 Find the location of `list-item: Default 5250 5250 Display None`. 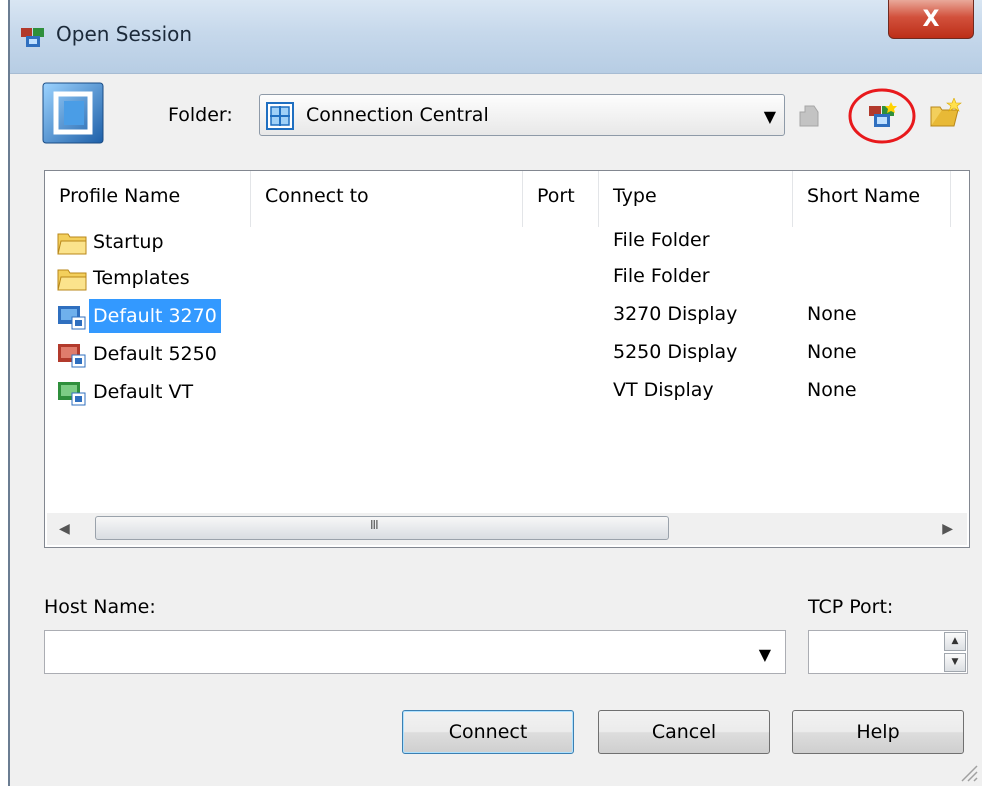

list-item: Default 5250 5250 Display None is located at coordinates (507, 355).